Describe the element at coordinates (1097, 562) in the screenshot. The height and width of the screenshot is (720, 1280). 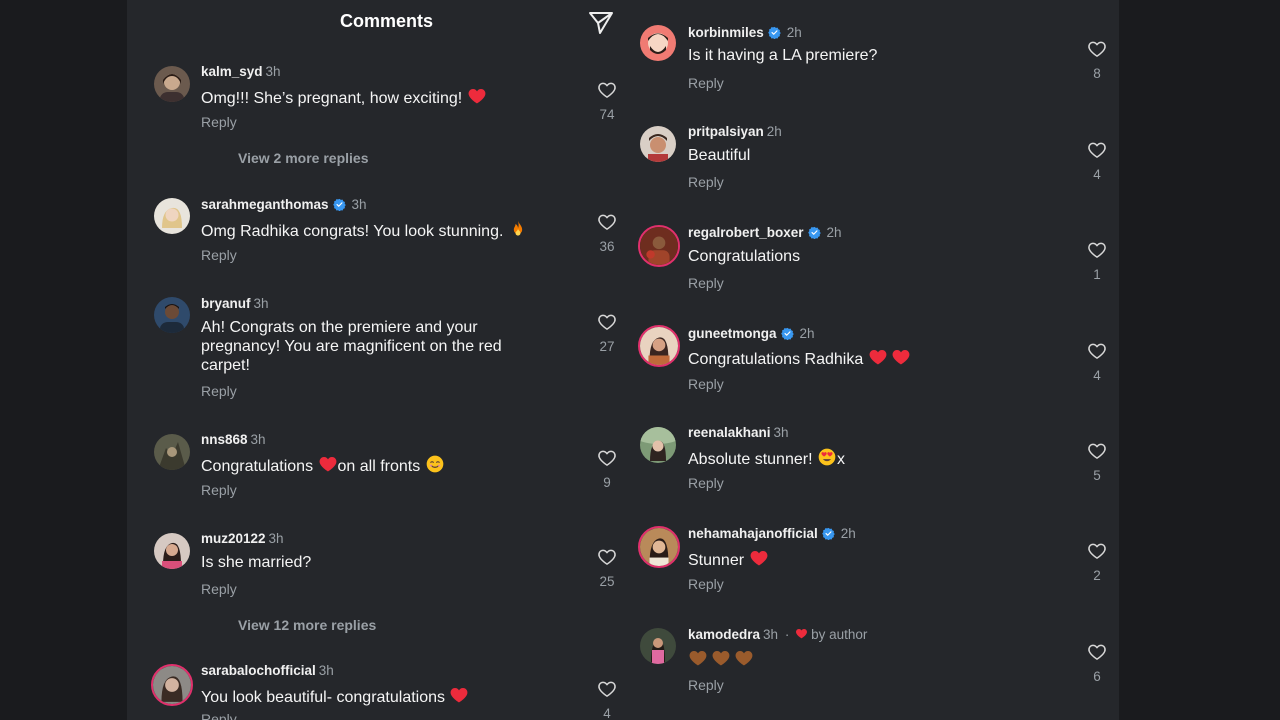
I see `like-button: 2` at that location.